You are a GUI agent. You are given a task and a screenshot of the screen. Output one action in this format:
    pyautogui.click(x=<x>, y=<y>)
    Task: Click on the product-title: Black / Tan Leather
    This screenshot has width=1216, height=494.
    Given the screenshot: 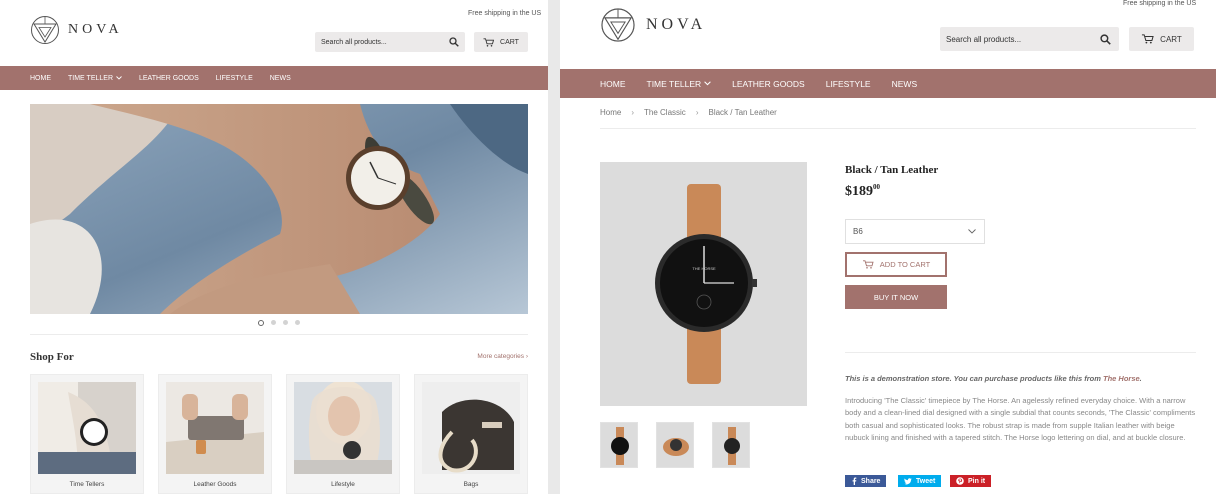 What is the action you would take?
    pyautogui.click(x=892, y=170)
    